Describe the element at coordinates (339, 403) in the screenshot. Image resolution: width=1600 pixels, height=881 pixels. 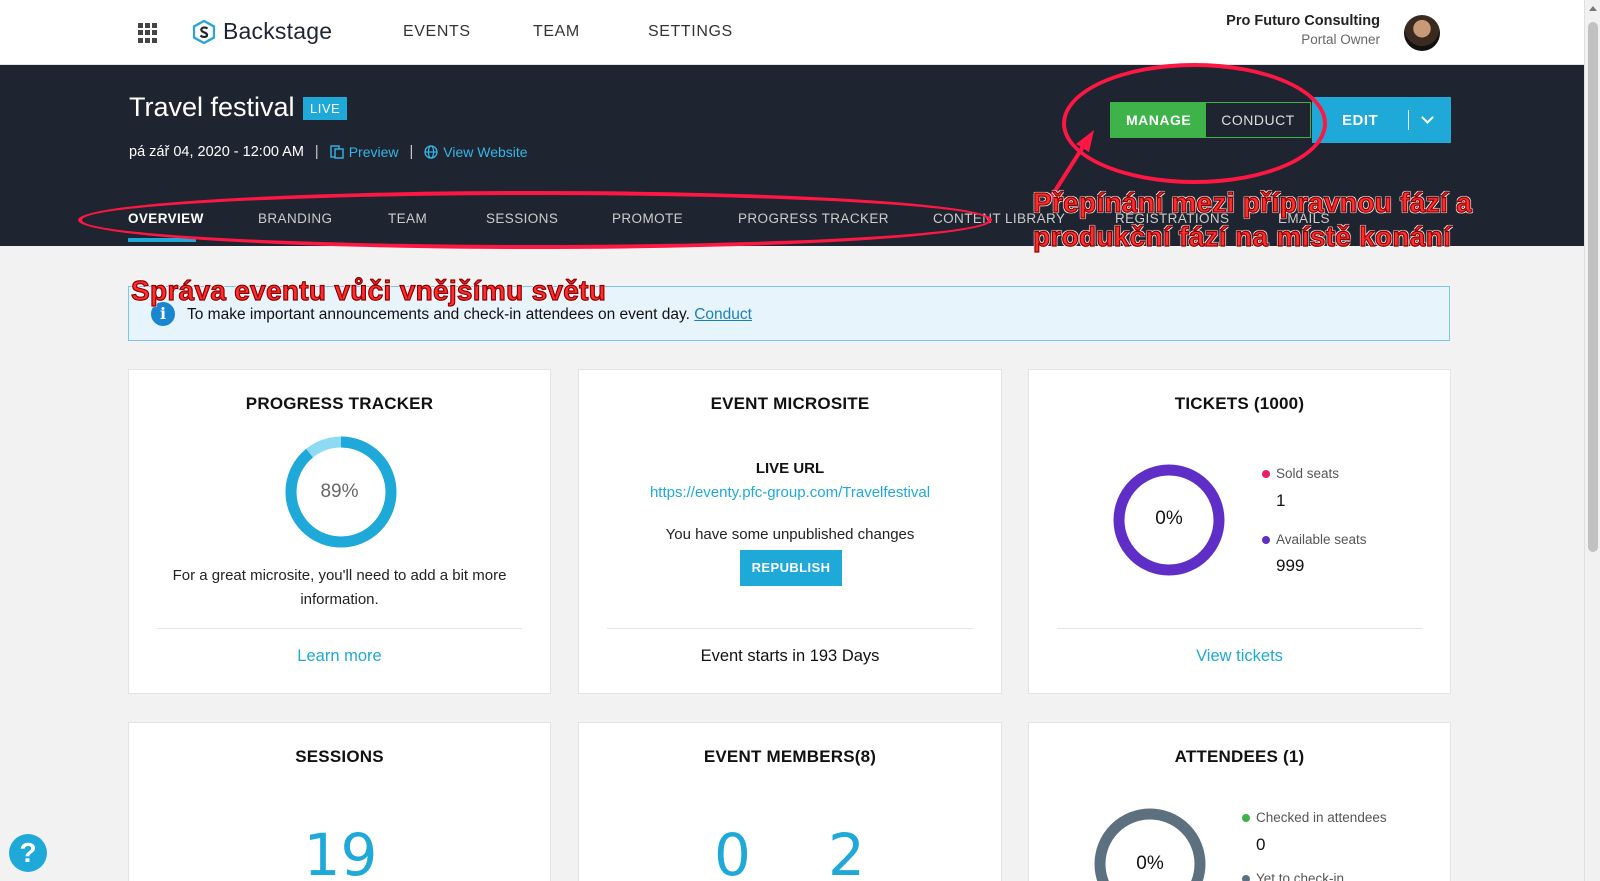
I see `card-title: PROGRESS TRACKER` at that location.